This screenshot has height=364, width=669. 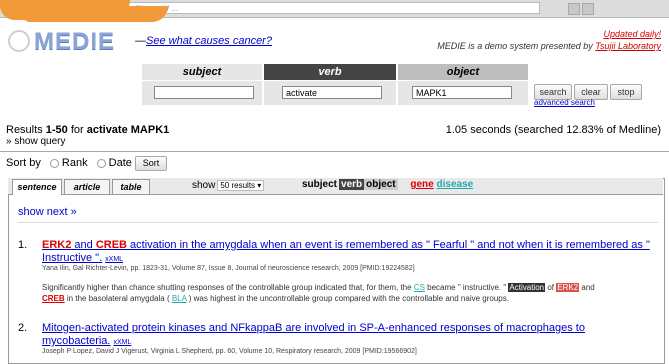 I want to click on logo: MEDIE, so click(x=74, y=42).